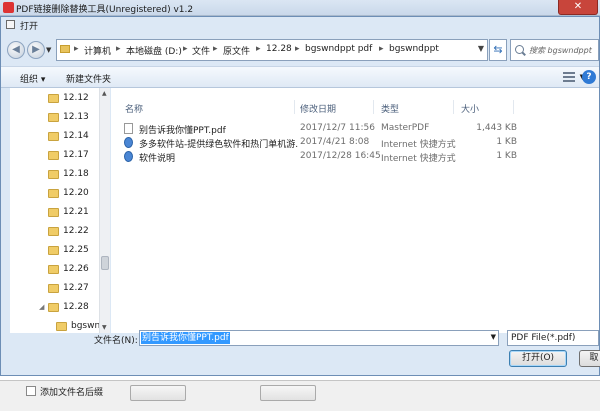  I want to click on app-bottom-bar: 添加文件名后缀, so click(300, 395).